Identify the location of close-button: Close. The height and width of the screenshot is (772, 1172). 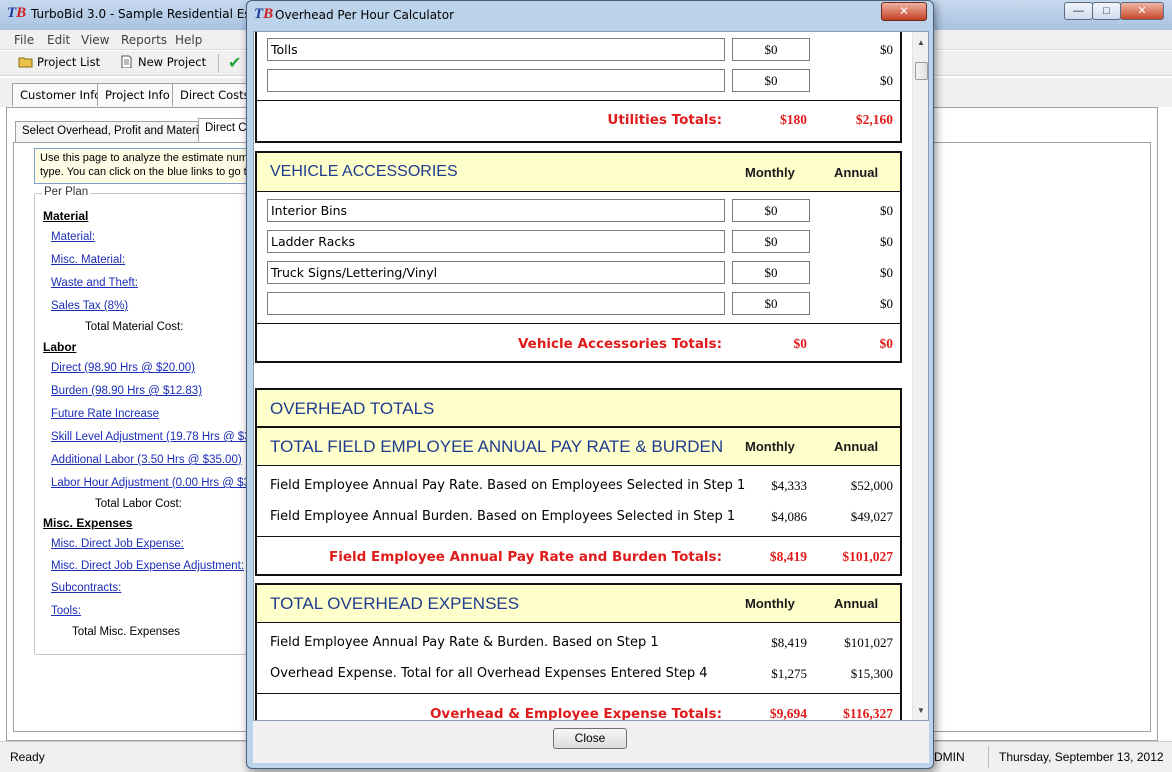
(590, 738).